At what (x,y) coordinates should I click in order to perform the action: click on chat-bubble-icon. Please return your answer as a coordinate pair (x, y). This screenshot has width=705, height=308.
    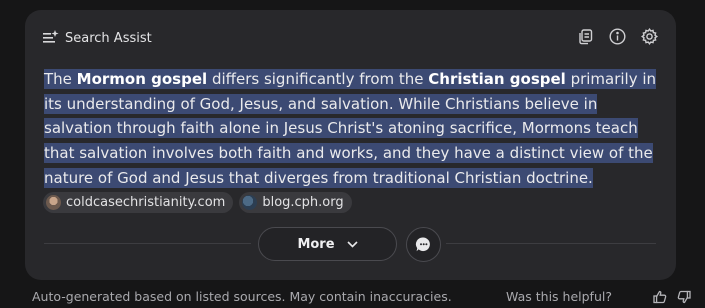
    Looking at the image, I should click on (422, 244).